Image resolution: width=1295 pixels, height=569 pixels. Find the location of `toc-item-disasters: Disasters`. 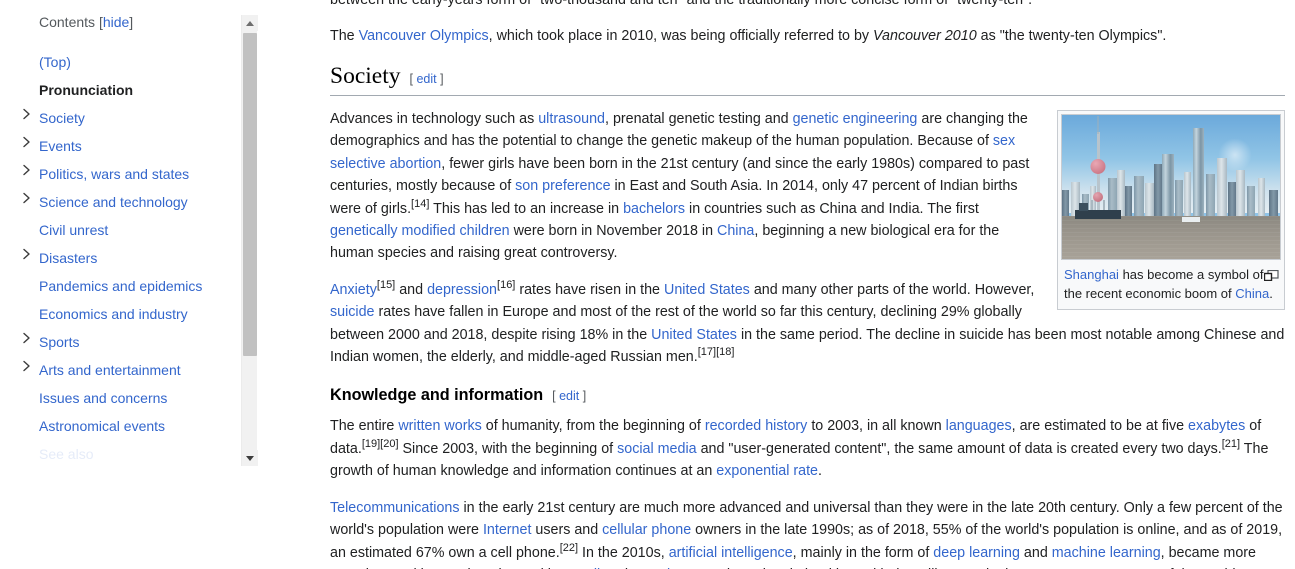

toc-item-disasters: Disasters is located at coordinates (140, 258).